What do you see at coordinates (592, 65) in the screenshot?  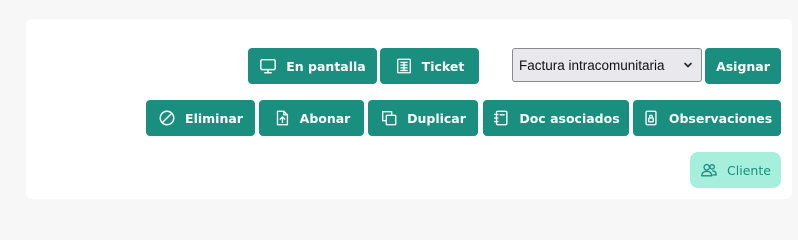 I see `invoice-type-value: Factura intracomunitaria` at bounding box center [592, 65].